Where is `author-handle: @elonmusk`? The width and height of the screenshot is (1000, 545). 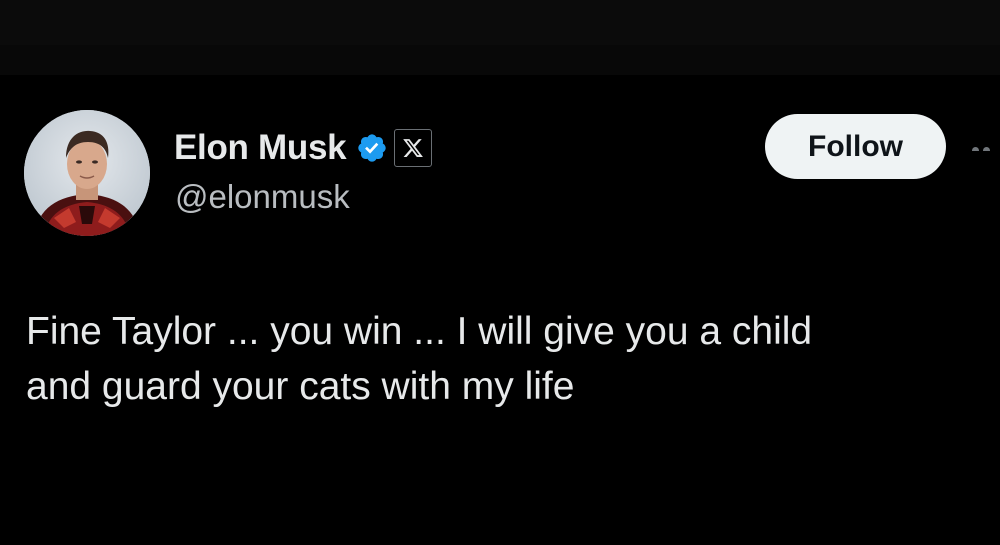
author-handle: @elonmusk is located at coordinates (262, 197).